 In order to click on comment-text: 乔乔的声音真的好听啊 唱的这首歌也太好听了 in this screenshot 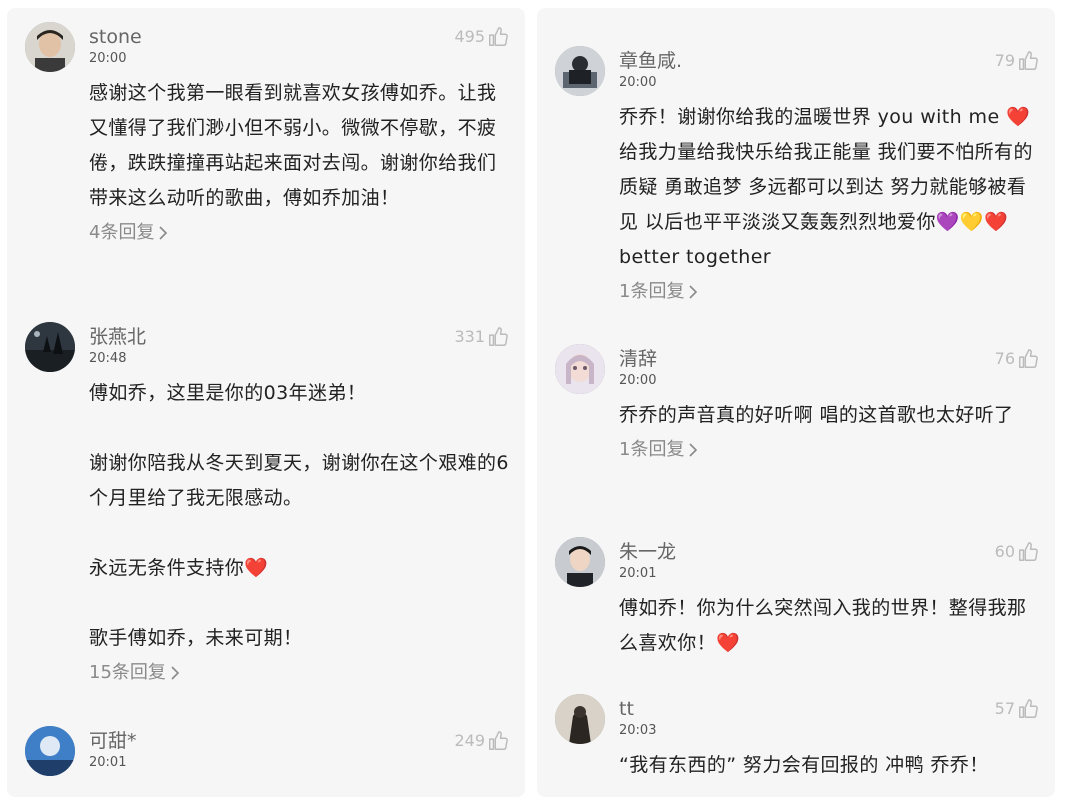, I will do `click(816, 415)`.